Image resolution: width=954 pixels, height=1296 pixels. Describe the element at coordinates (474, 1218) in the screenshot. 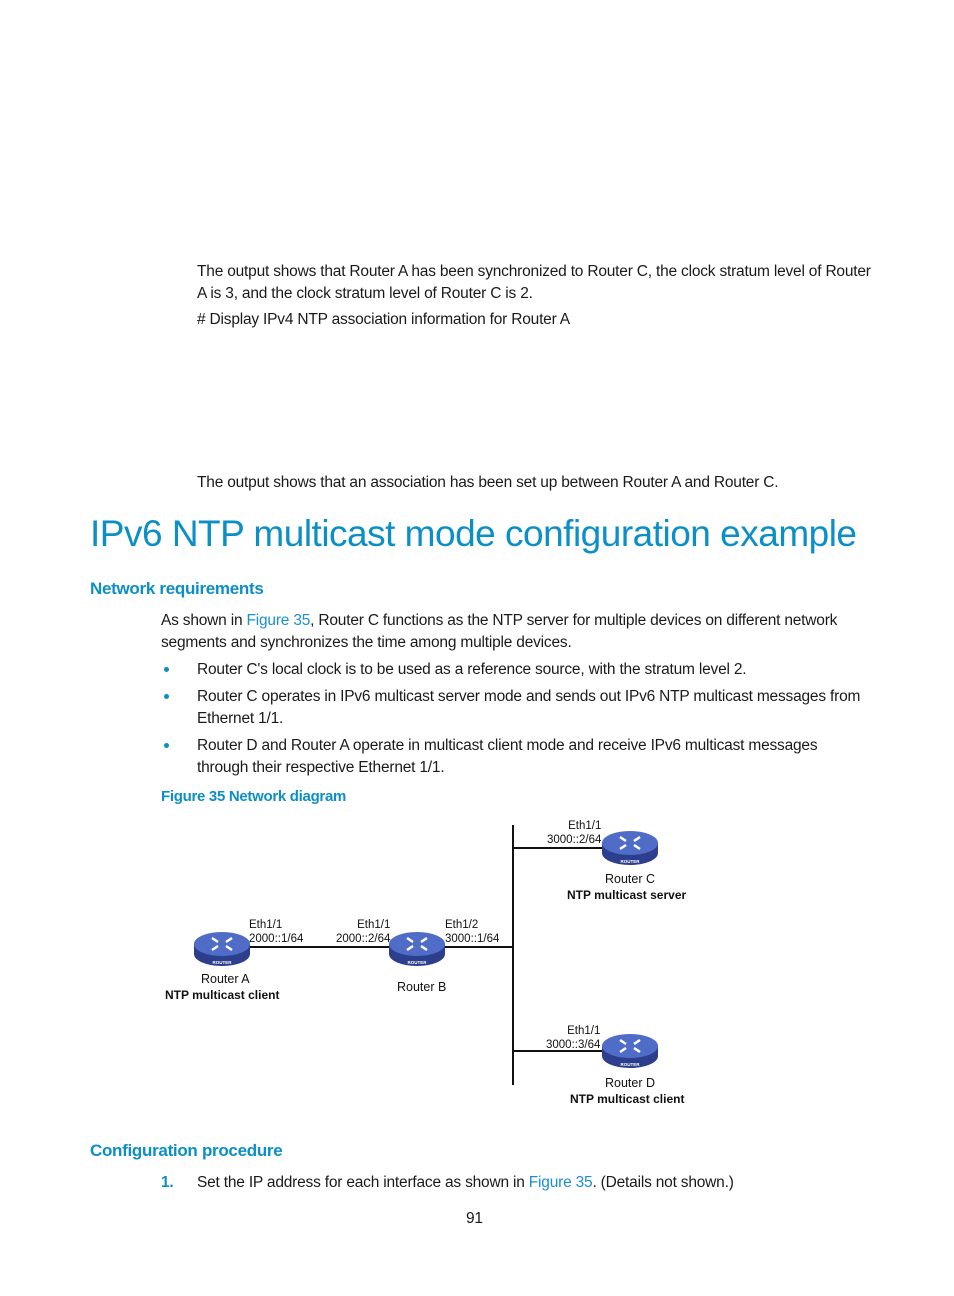

I see `page-number: 91` at that location.